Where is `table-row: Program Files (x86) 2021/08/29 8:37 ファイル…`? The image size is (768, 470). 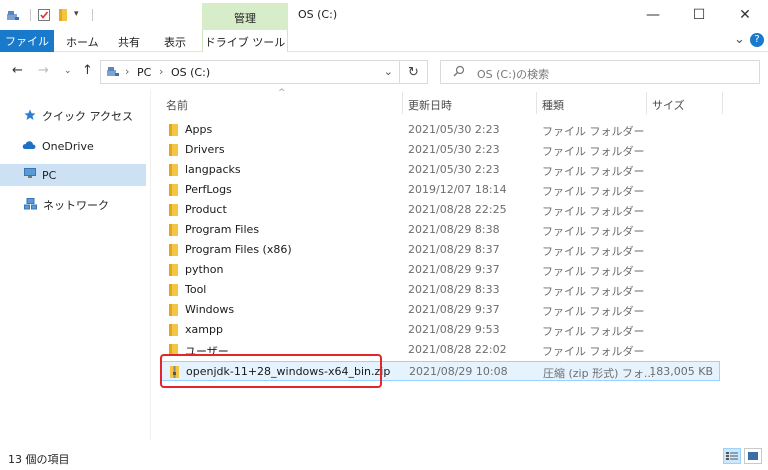
table-row: Program Files (x86) 2021/08/29 8:37 ファイル… is located at coordinates (440, 250).